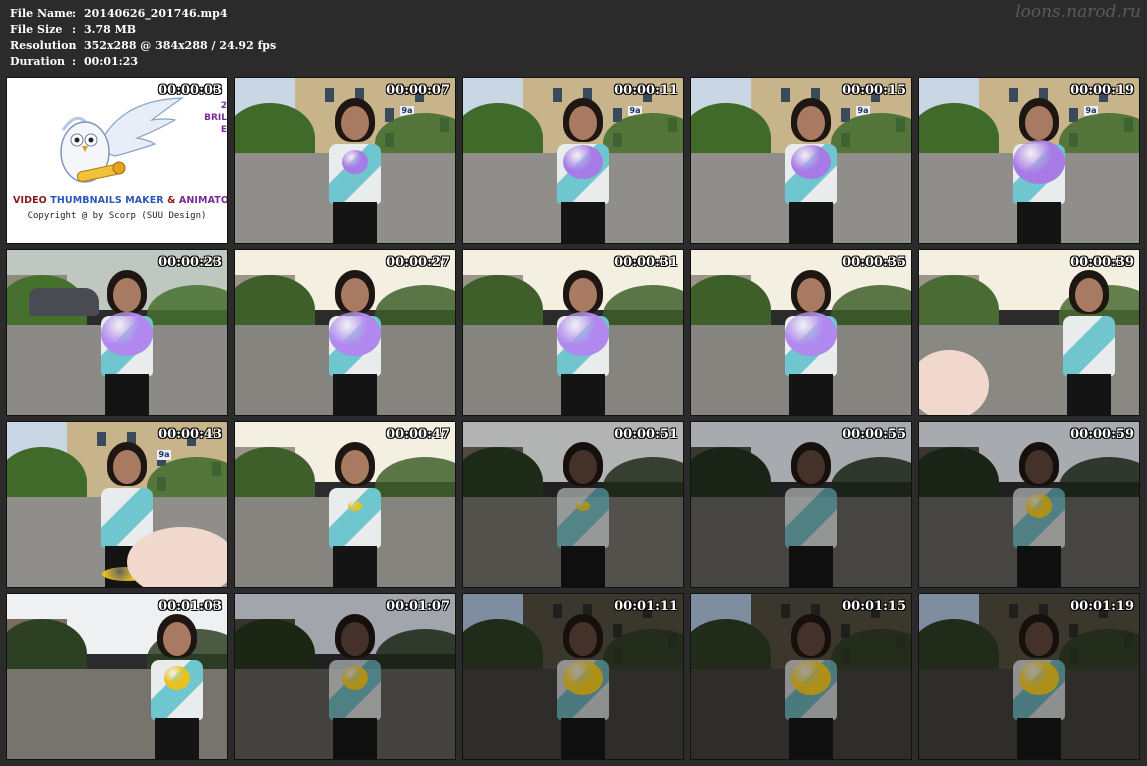 This screenshot has height=766, width=1147. What do you see at coordinates (41, 13) in the screenshot?
I see `file-name-label: File Name` at bounding box center [41, 13].